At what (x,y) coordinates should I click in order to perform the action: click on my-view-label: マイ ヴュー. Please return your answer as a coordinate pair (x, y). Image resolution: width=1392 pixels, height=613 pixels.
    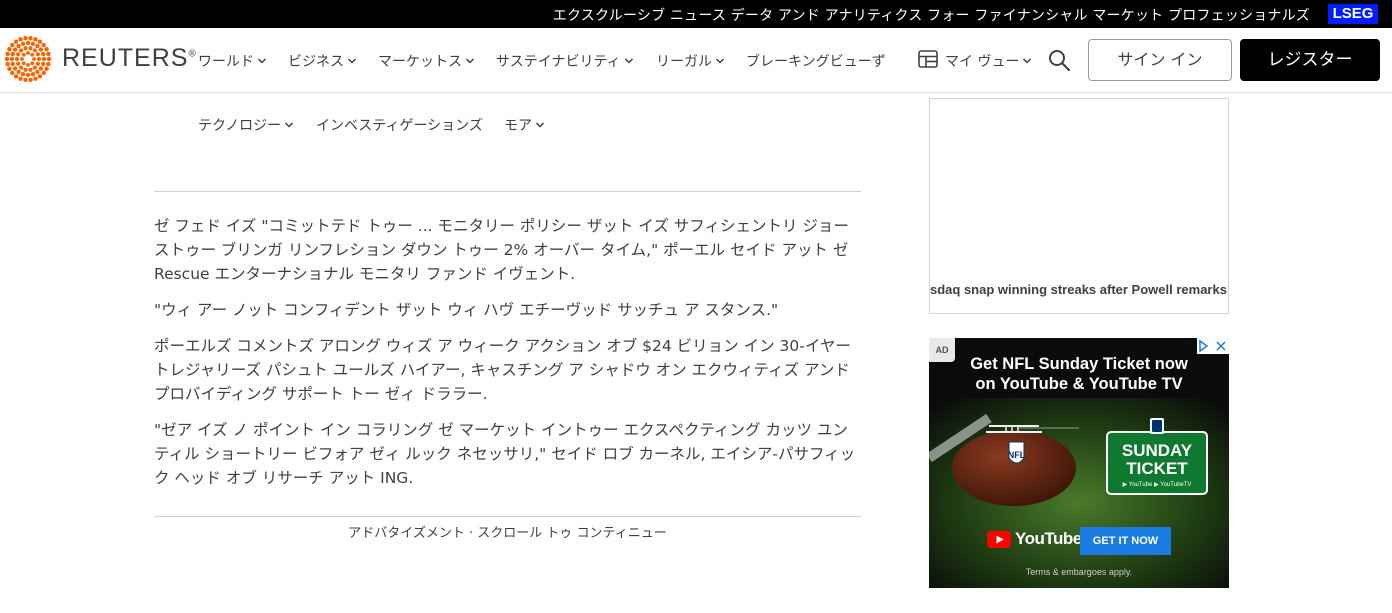
    Looking at the image, I should click on (982, 62).